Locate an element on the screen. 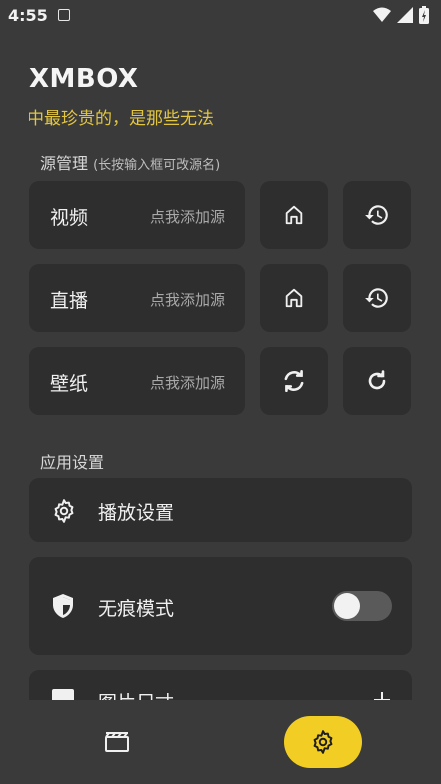 This screenshot has width=441, height=784. sync-icon is located at coordinates (294, 381).